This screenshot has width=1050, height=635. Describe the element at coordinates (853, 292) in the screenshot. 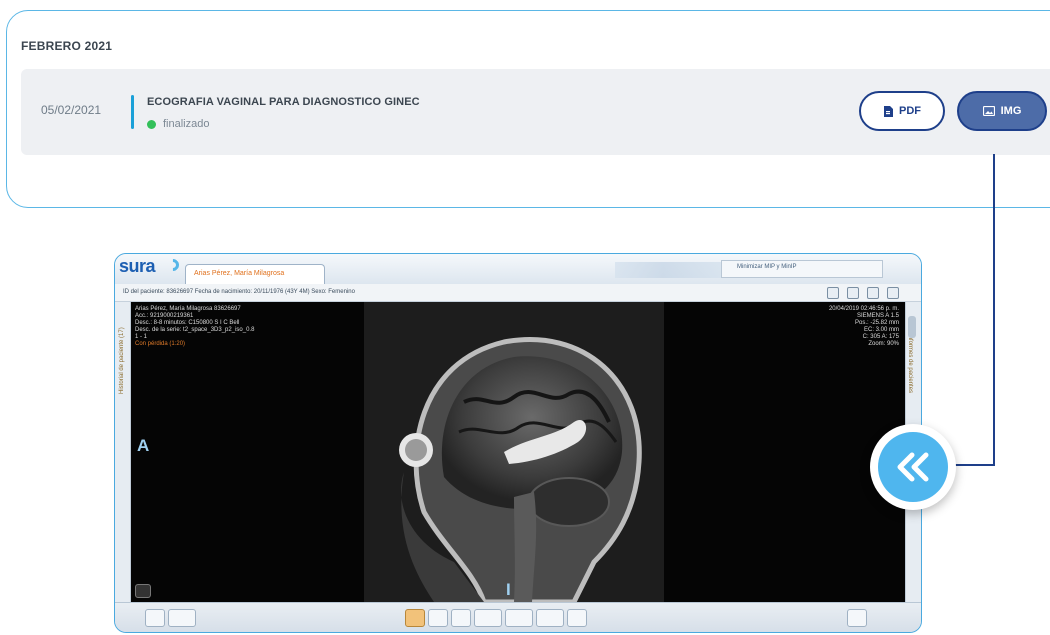

I see `fullscreen-icon` at that location.